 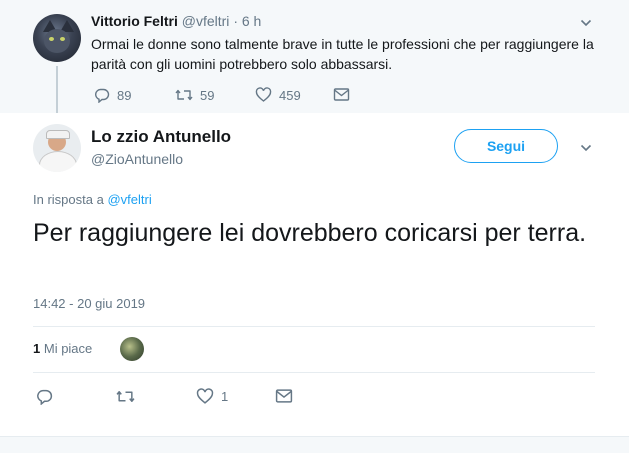 What do you see at coordinates (57, 89) in the screenshot?
I see `thread-line` at bounding box center [57, 89].